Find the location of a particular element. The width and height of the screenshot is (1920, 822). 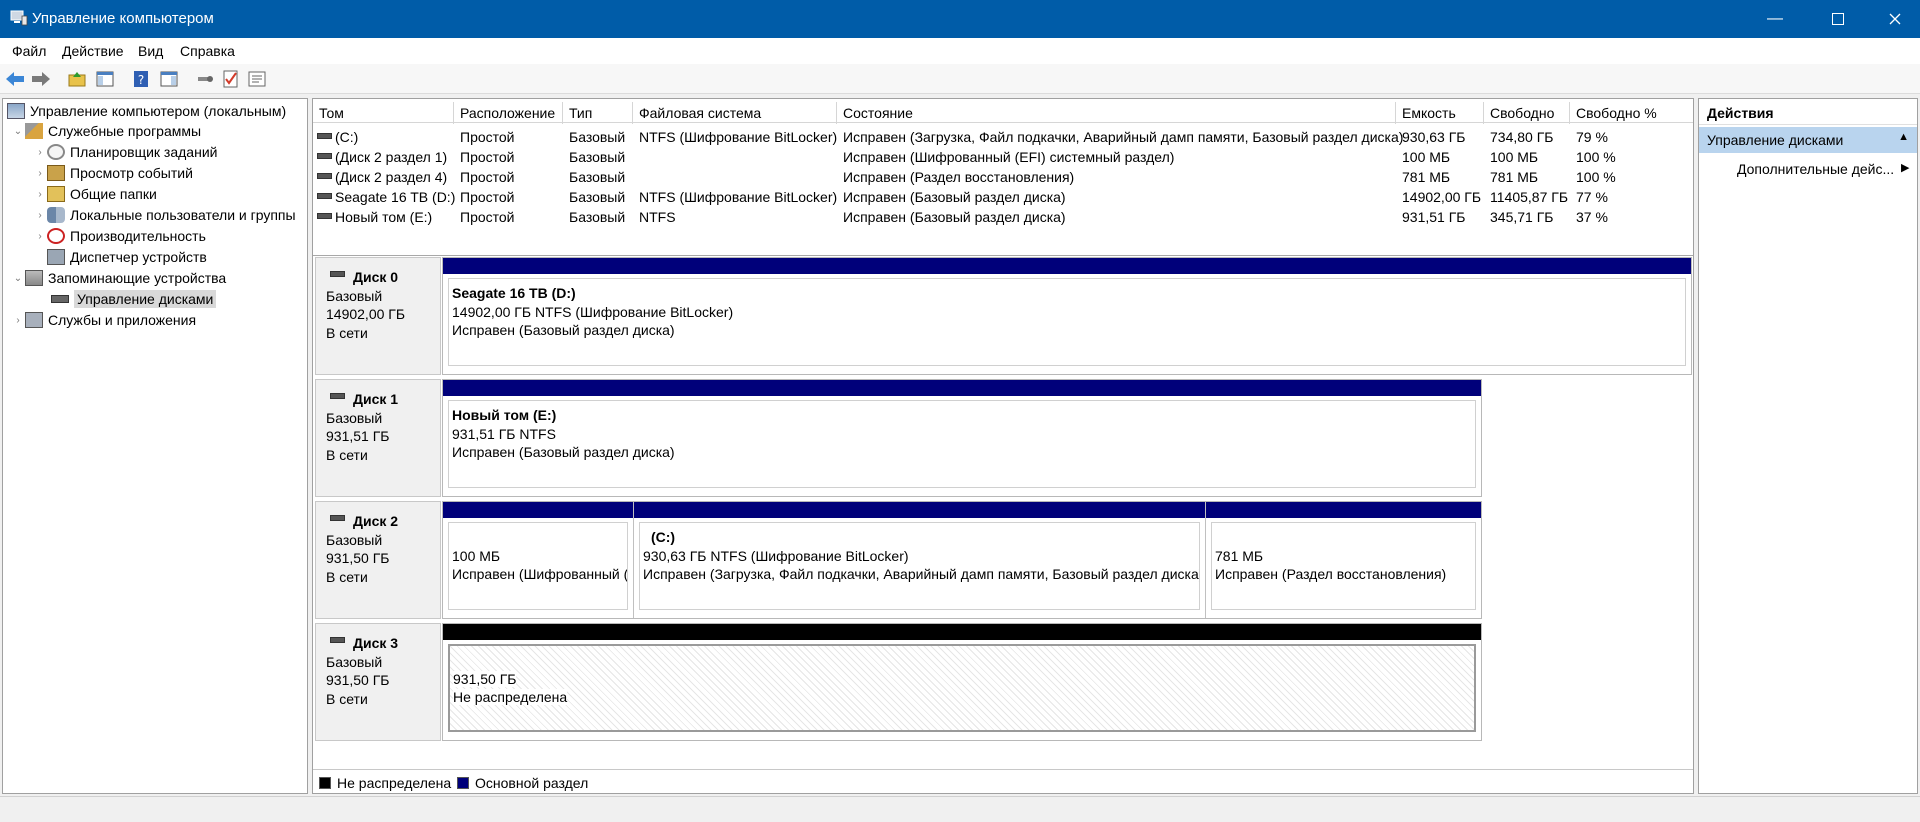

col-free: Свободно is located at coordinates (1527, 113).